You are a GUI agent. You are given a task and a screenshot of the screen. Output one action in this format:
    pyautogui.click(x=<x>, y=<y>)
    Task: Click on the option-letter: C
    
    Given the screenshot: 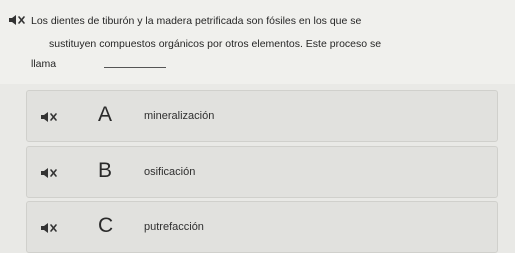 What is the action you would take?
    pyautogui.click(x=106, y=225)
    